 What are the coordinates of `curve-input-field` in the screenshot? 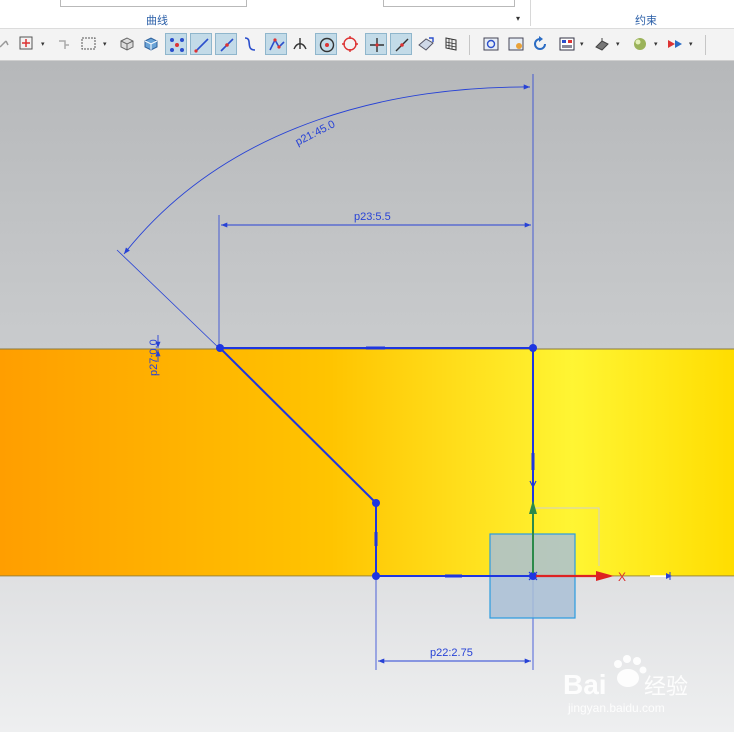 It's located at (153, 3).